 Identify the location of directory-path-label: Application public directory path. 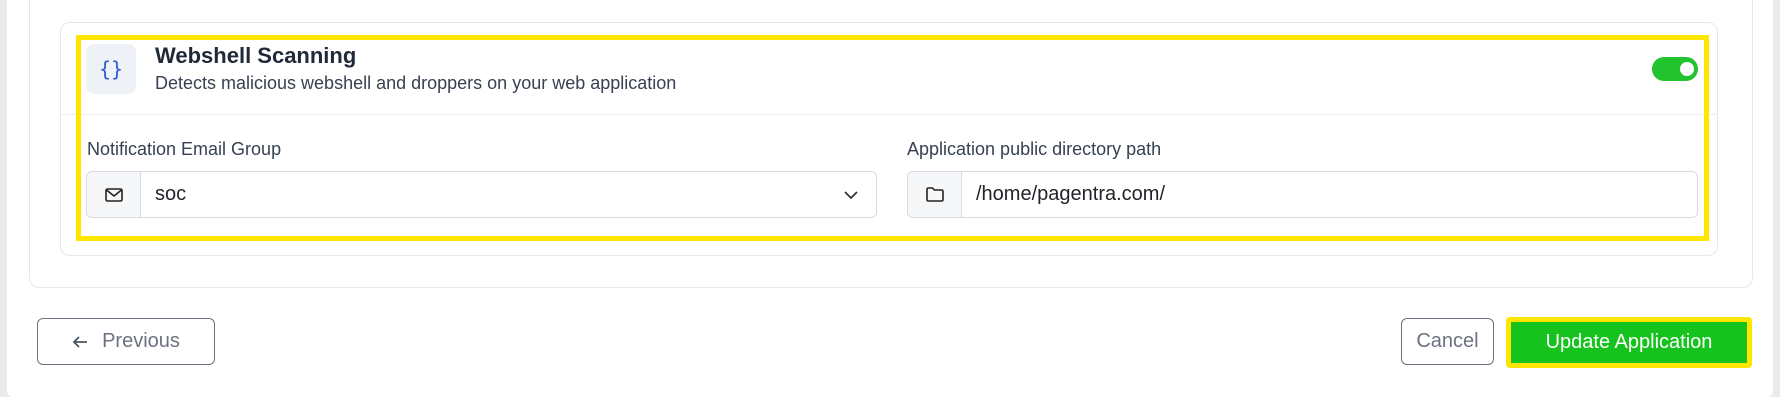
(1034, 149).